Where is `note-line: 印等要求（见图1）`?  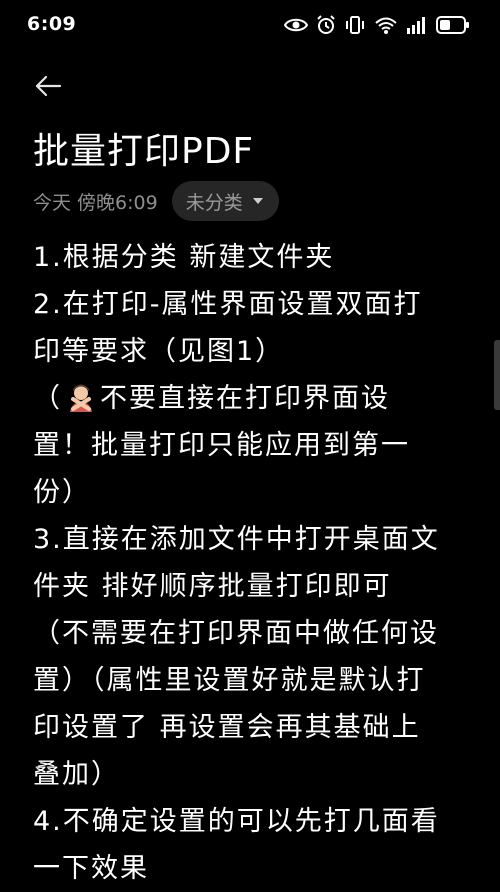
note-line: 印等要求（见图1） is located at coordinates (159, 351).